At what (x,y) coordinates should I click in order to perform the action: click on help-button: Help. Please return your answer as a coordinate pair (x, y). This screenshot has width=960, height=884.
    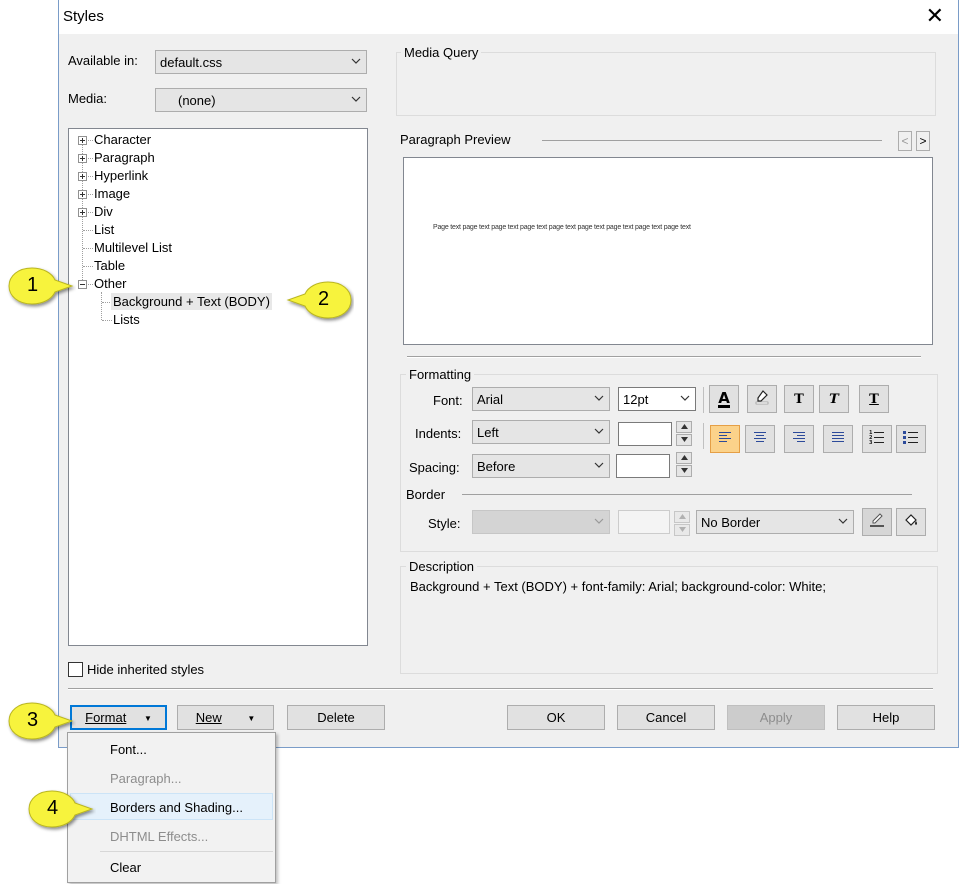
    Looking at the image, I should click on (886, 717).